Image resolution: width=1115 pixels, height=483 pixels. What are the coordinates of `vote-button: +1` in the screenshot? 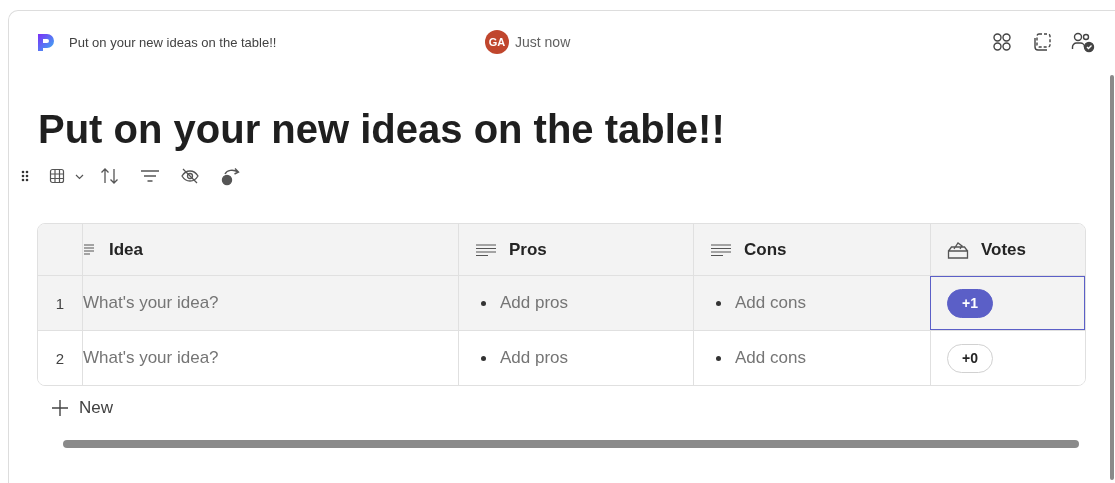 It's located at (970, 303).